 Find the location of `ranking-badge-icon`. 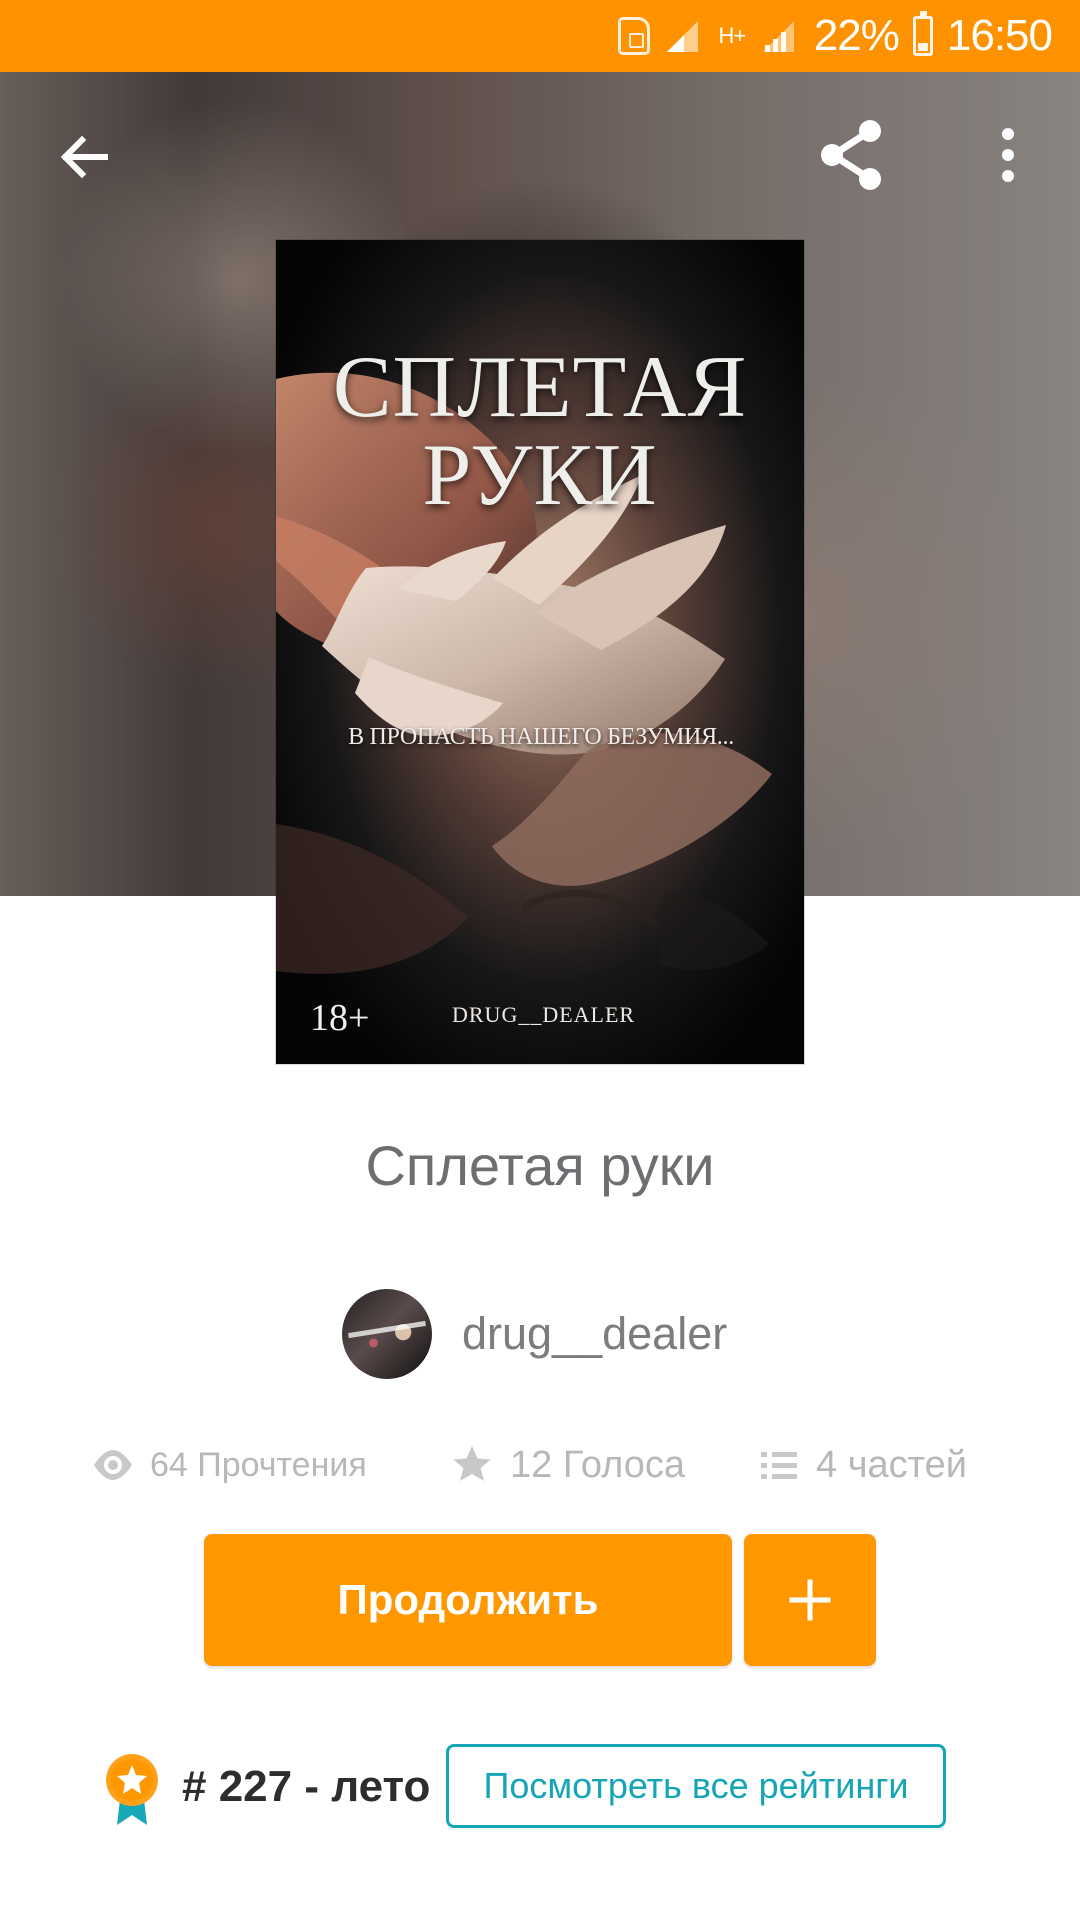

ranking-badge-icon is located at coordinates (132, 1789).